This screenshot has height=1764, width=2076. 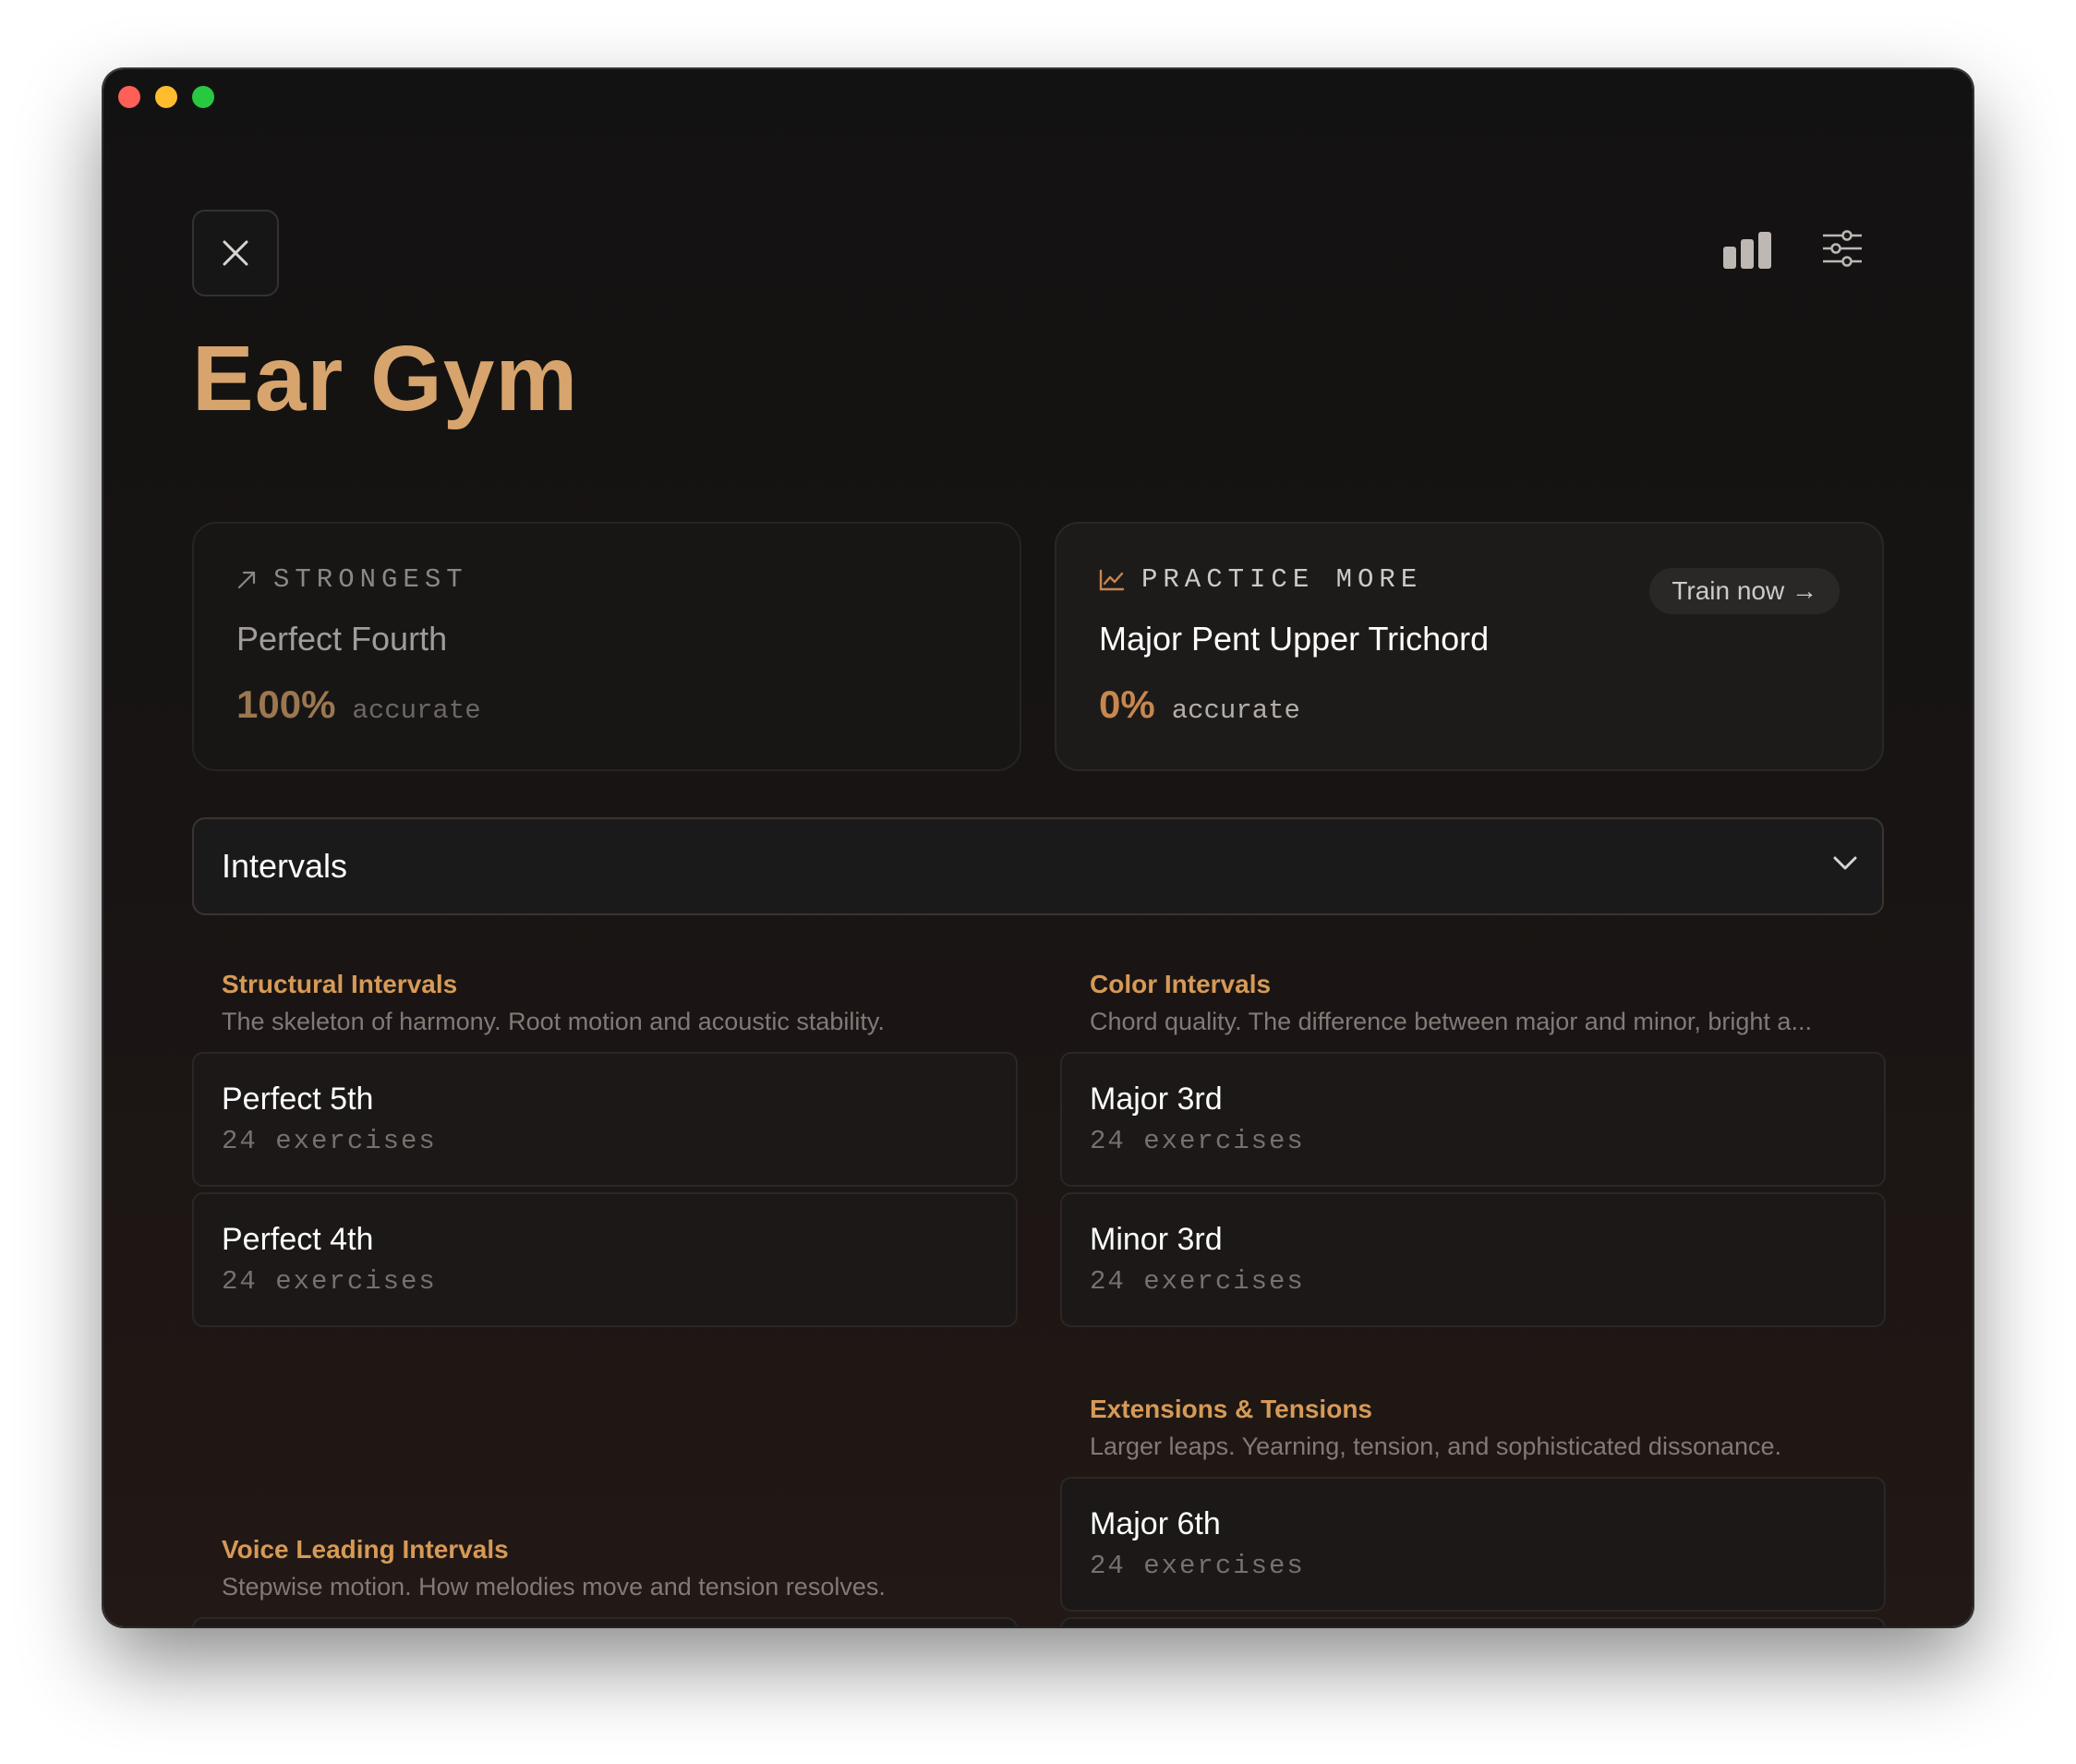 What do you see at coordinates (366, 1550) in the screenshot?
I see `voice-leading-intervals-title: Voice Leading Intervals` at bounding box center [366, 1550].